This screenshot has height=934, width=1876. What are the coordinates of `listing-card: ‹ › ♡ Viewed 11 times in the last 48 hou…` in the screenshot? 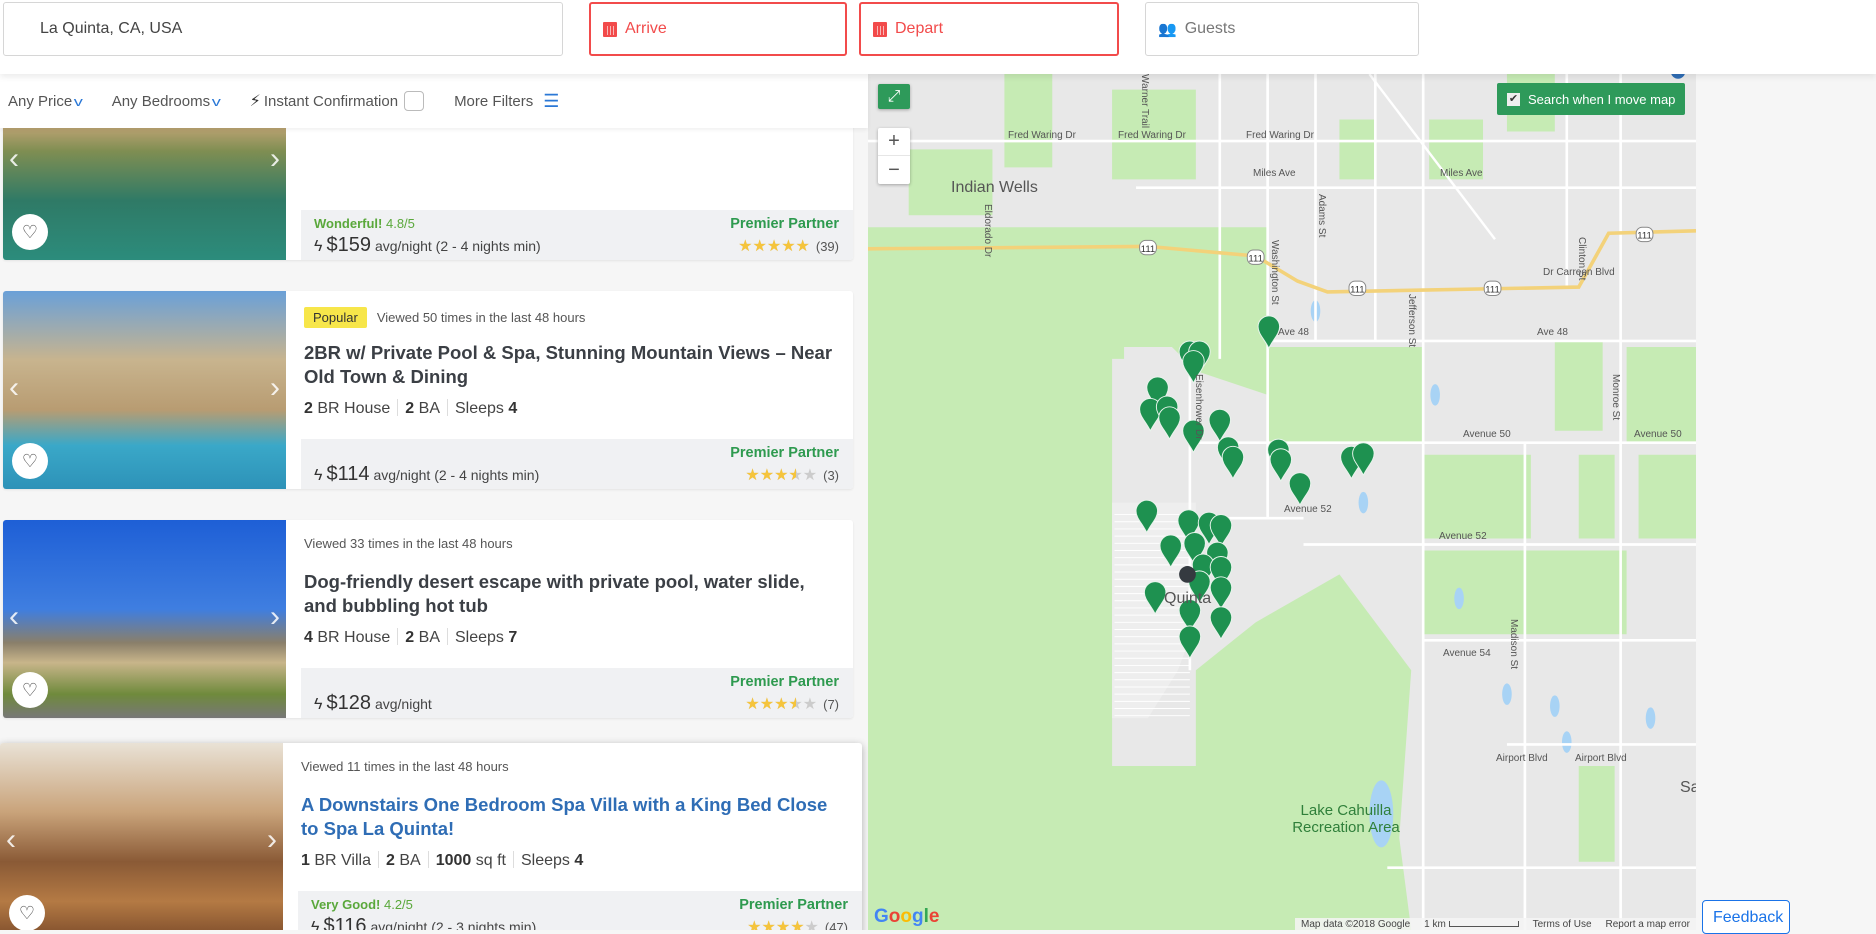 It's located at (431, 836).